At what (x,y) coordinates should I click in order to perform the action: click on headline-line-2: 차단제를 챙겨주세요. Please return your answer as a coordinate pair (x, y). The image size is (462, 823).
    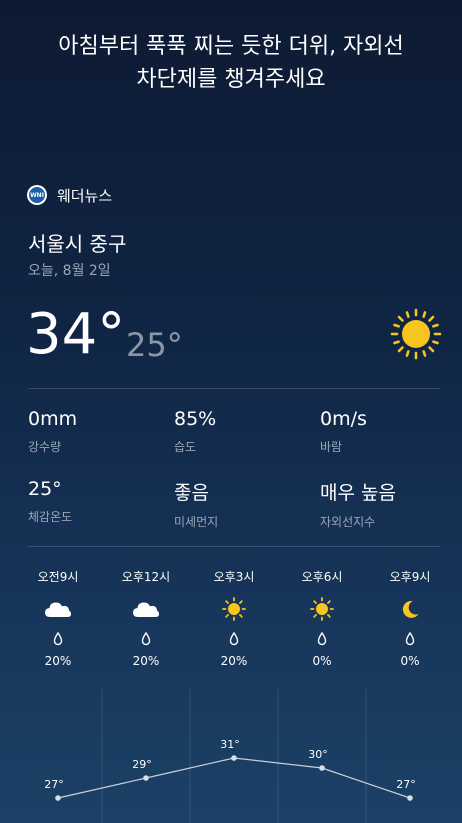
    Looking at the image, I should click on (231, 79).